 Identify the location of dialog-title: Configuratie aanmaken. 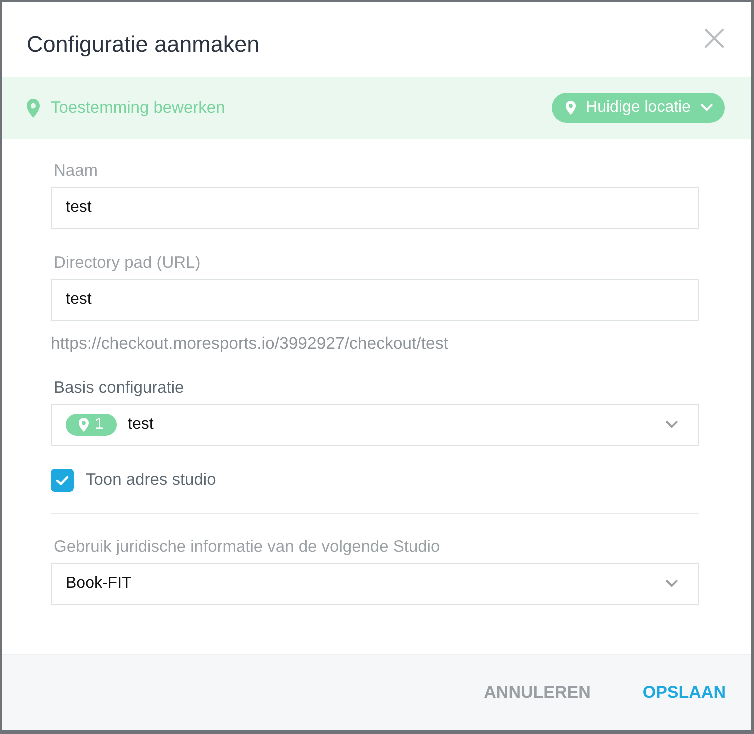
(143, 45).